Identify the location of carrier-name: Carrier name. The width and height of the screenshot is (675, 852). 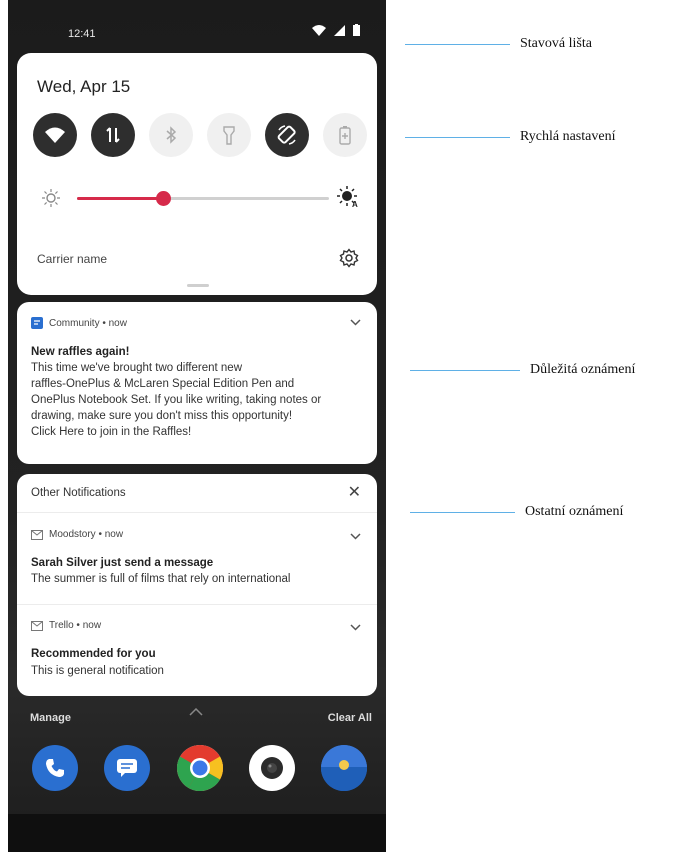
(72, 259).